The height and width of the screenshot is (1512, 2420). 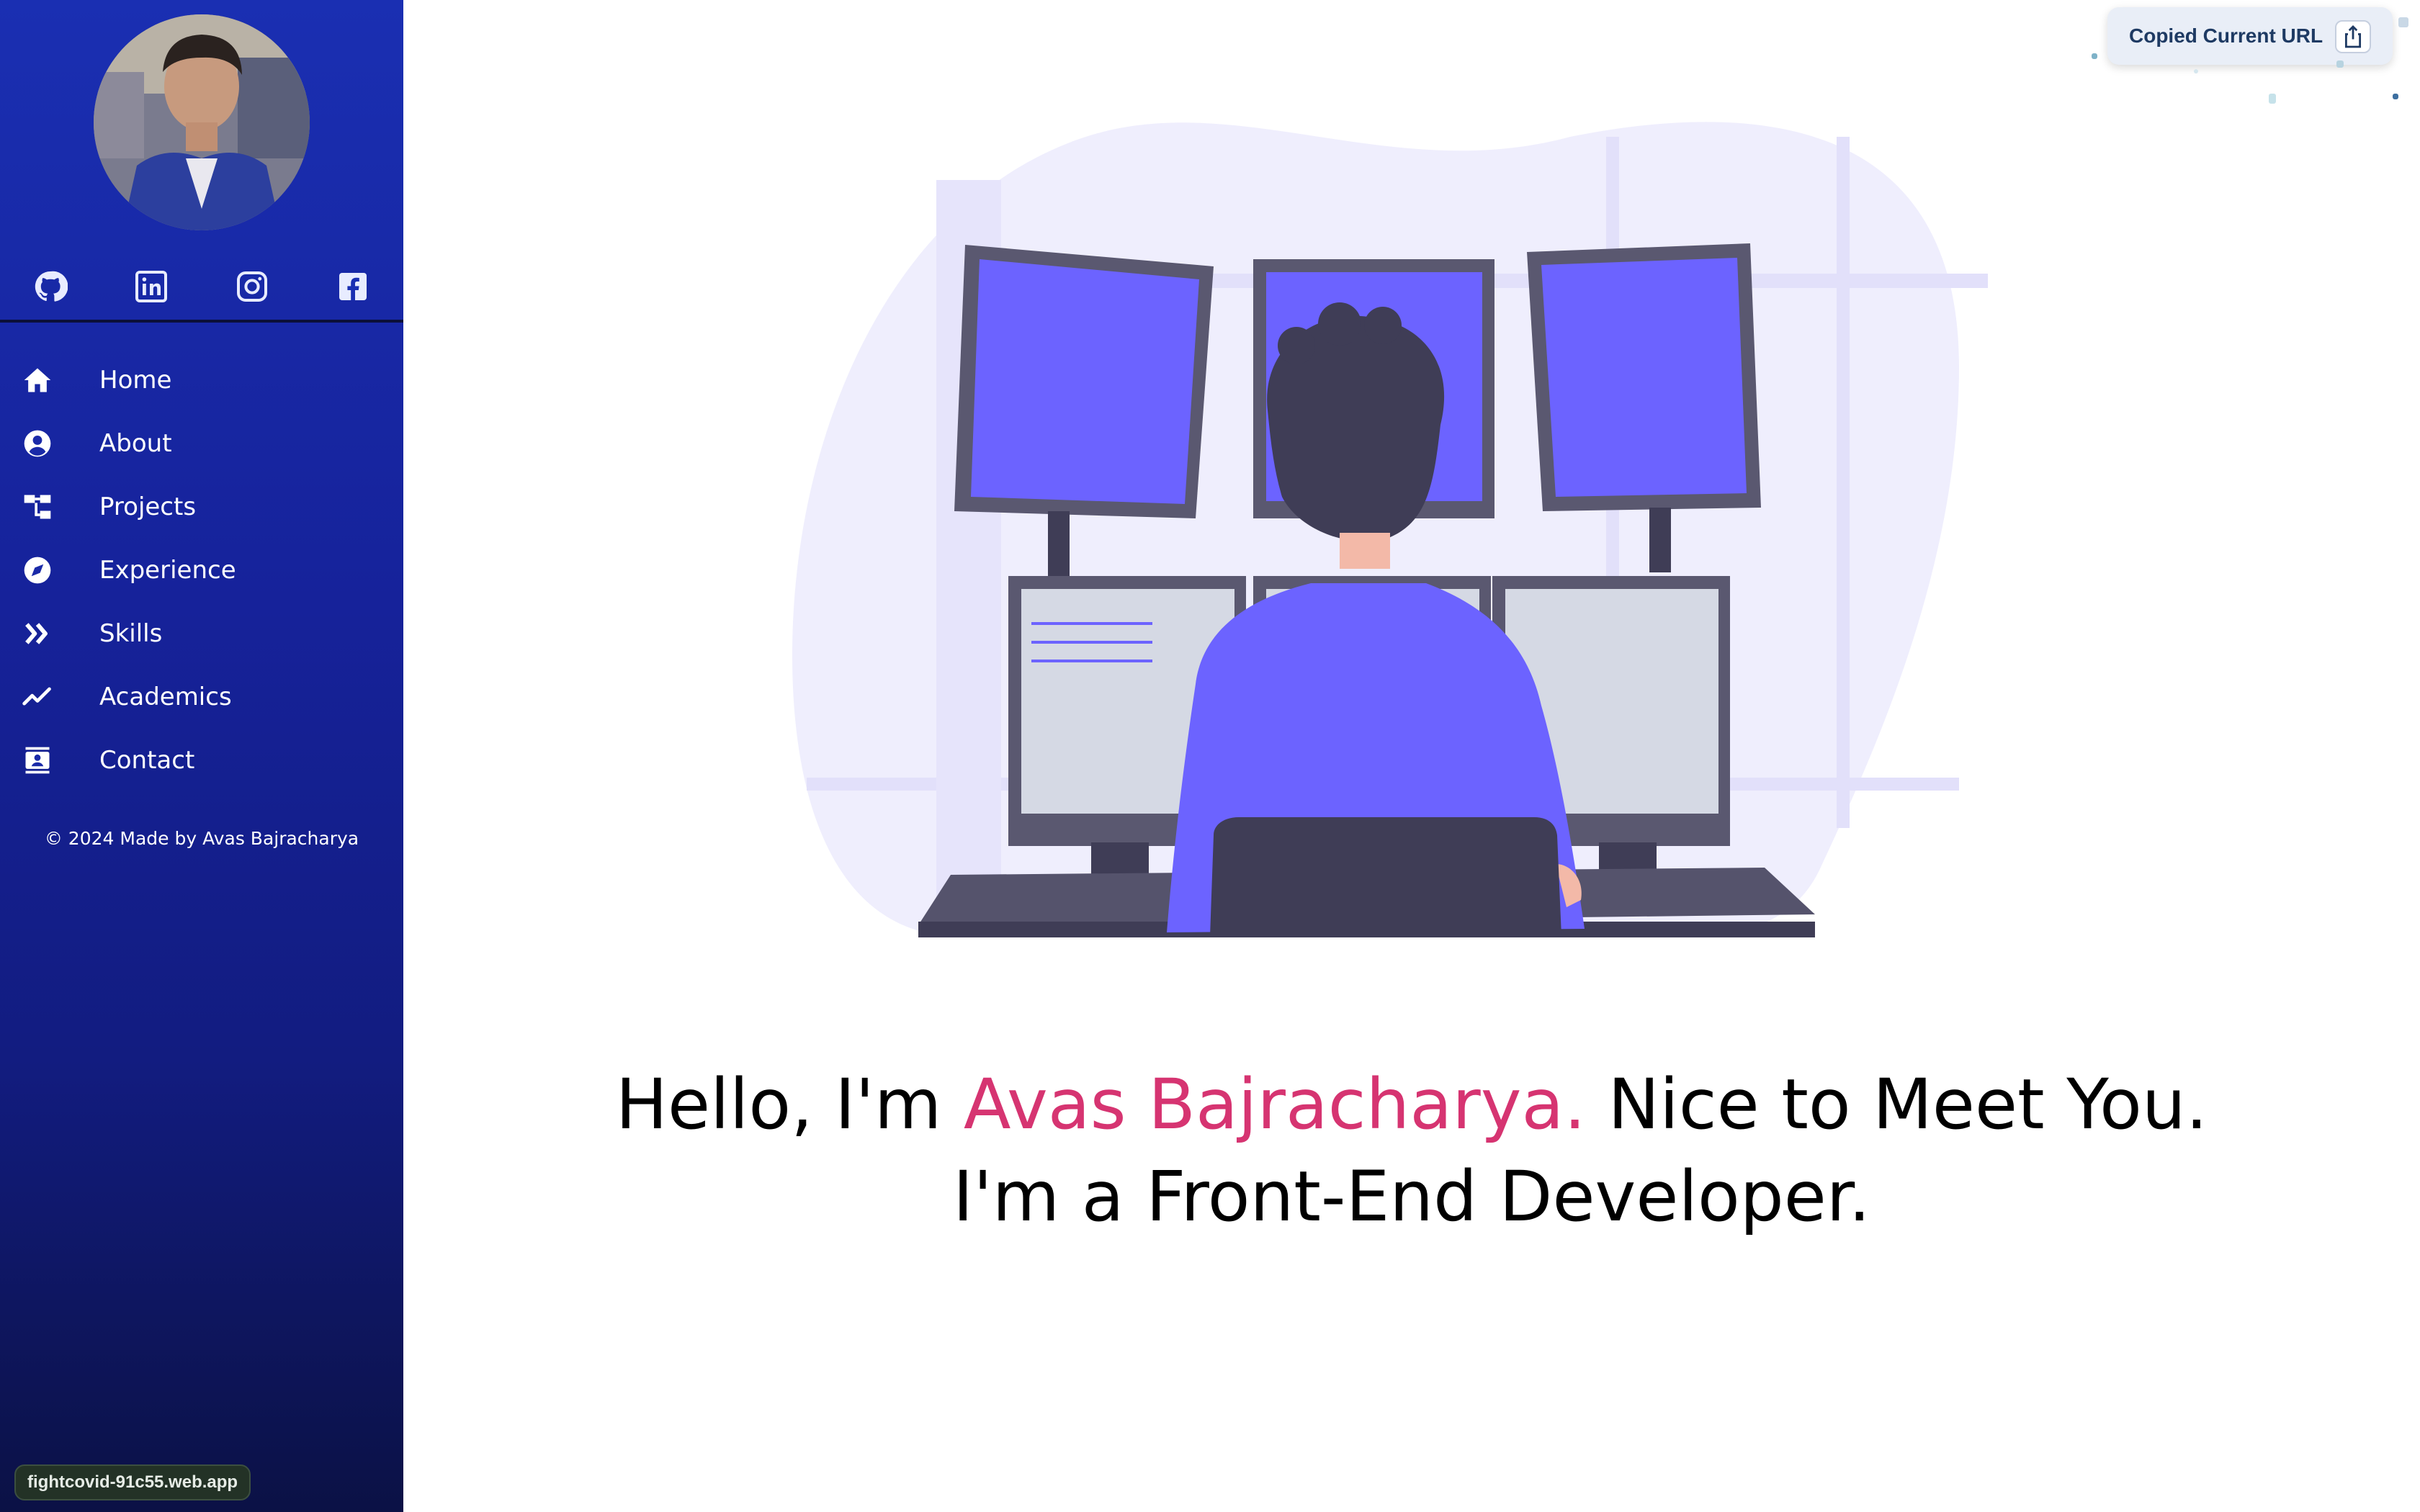 I want to click on headline-greeting: Hello, I'm, so click(x=789, y=1104).